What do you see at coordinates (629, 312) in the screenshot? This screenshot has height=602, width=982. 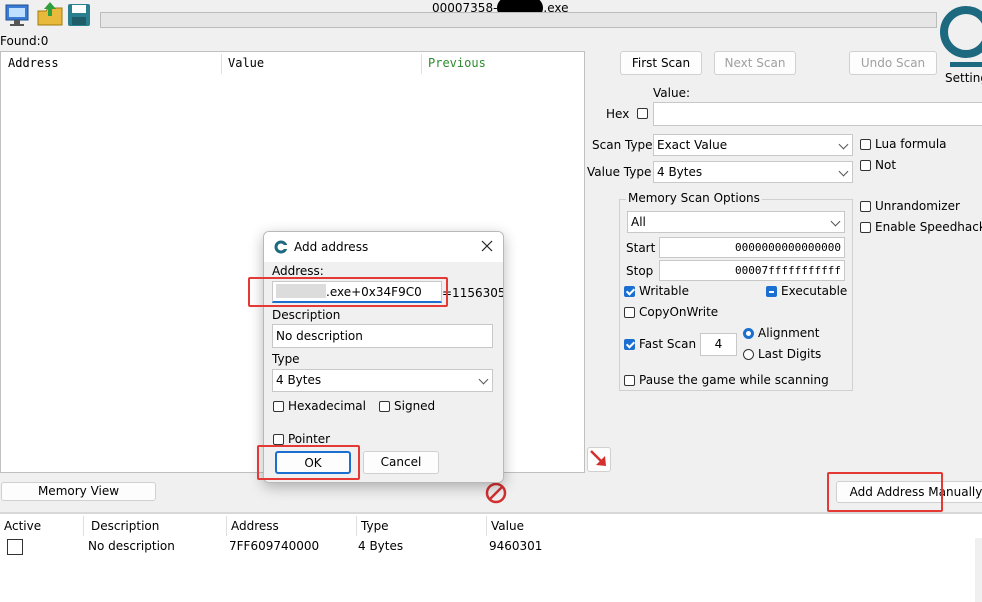 I see `copy-on-write-checkbox` at bounding box center [629, 312].